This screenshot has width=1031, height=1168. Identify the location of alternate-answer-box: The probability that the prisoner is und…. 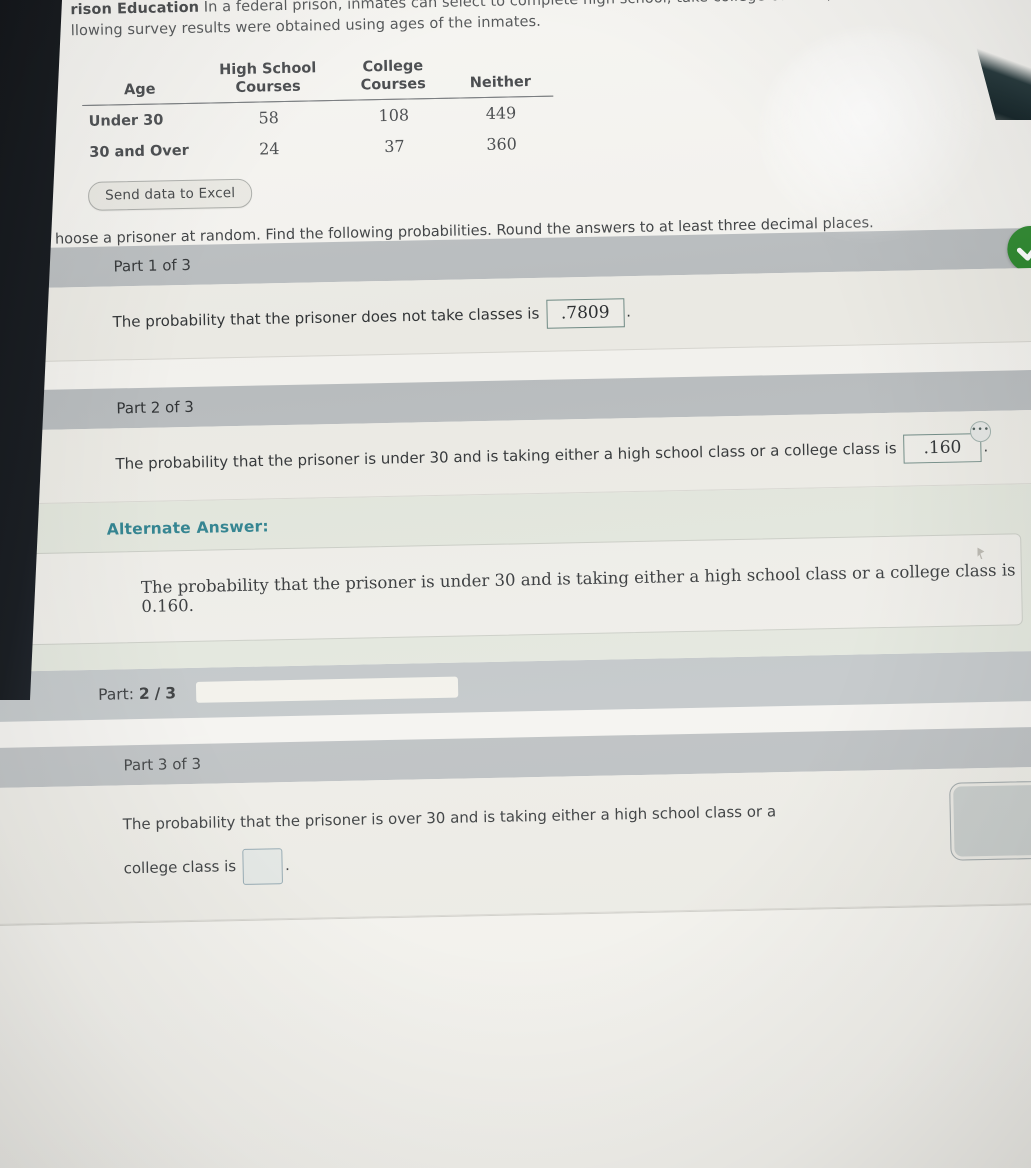
(517, 589).